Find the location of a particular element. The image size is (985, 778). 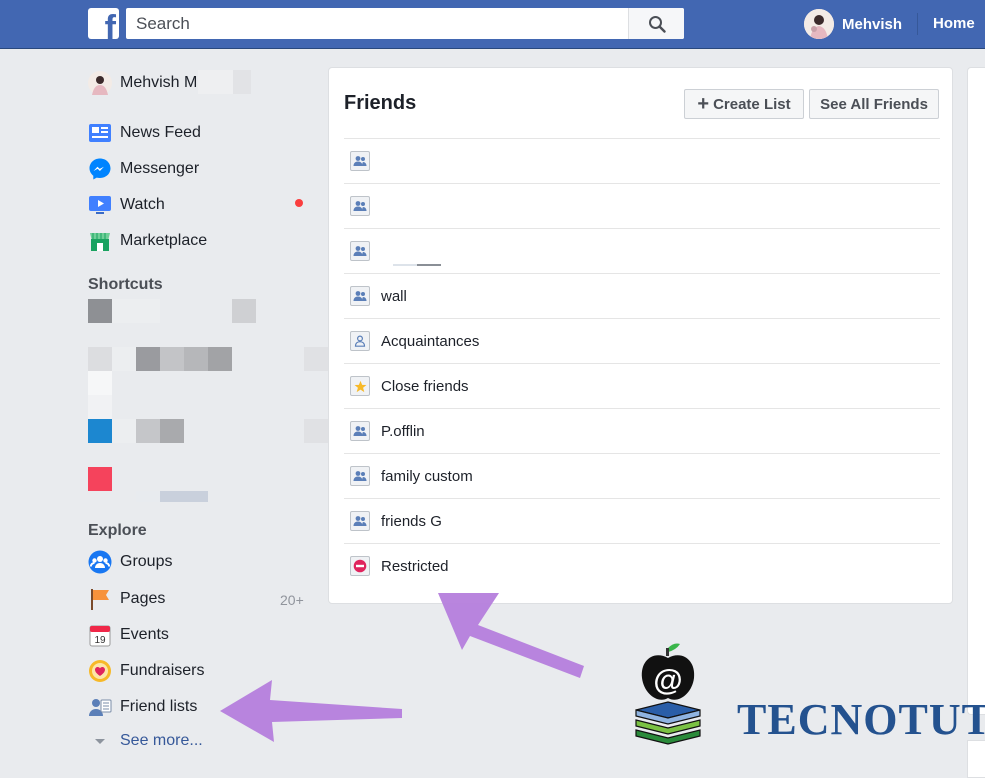

annotation-arrows is located at coordinates (402, 667).